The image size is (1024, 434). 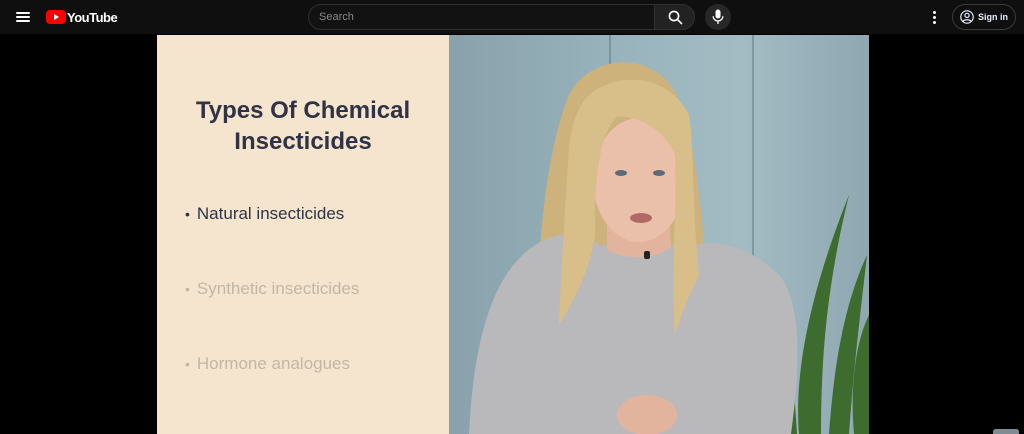 I want to click on slide-title-line: Types Of Chemical, so click(x=303, y=110).